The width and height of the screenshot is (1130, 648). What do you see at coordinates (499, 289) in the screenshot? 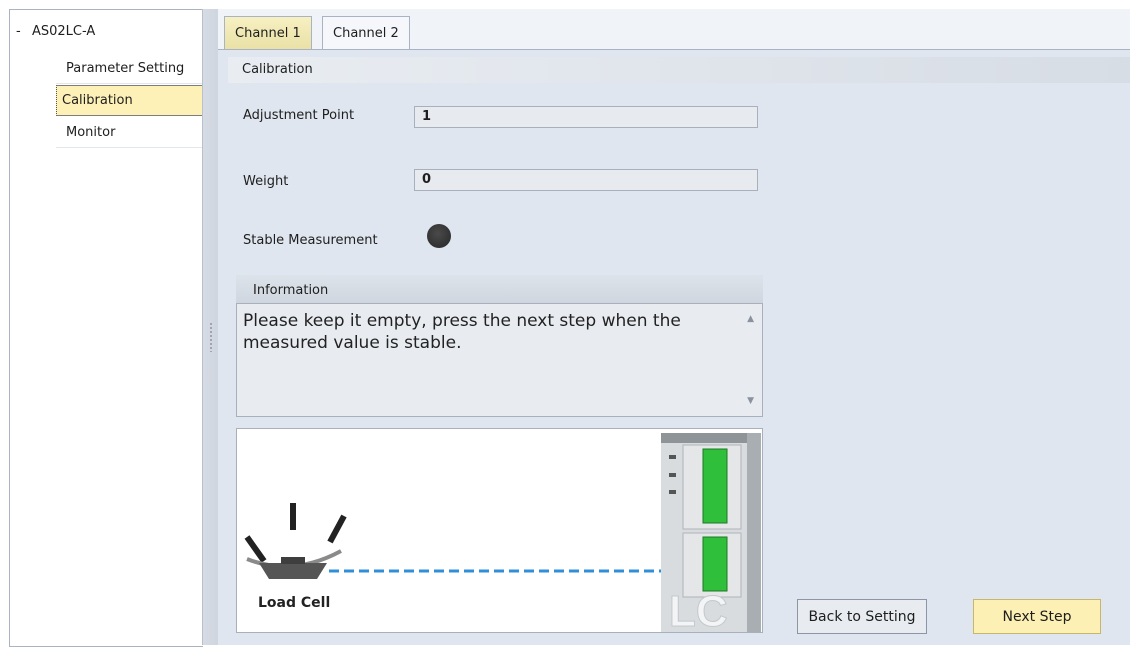
I see `information-header: Information` at bounding box center [499, 289].